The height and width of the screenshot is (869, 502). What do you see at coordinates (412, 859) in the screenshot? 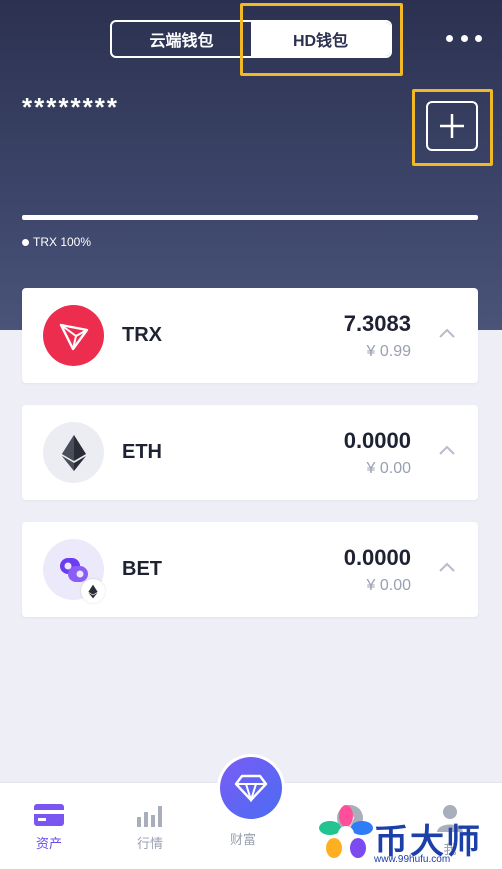
I see `watermark-url: www.99hufu.com` at bounding box center [412, 859].